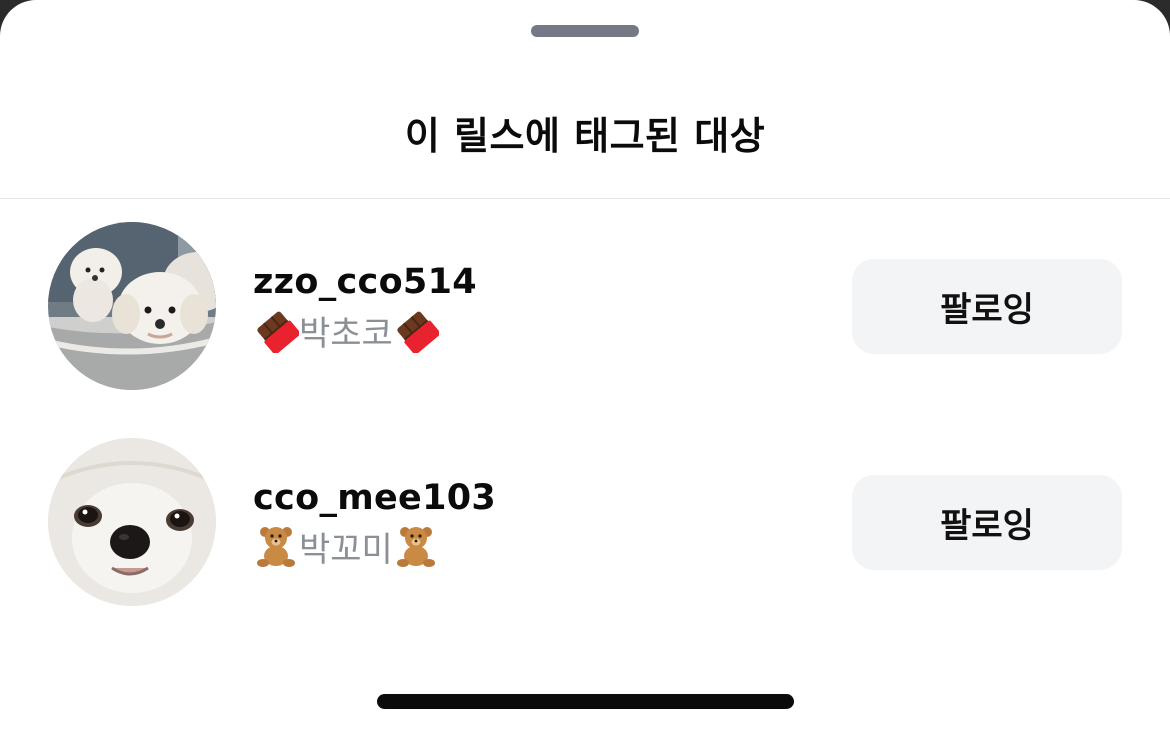 The height and width of the screenshot is (733, 1170). Describe the element at coordinates (585, 31) in the screenshot. I see `sheet-grabber-handle` at that location.